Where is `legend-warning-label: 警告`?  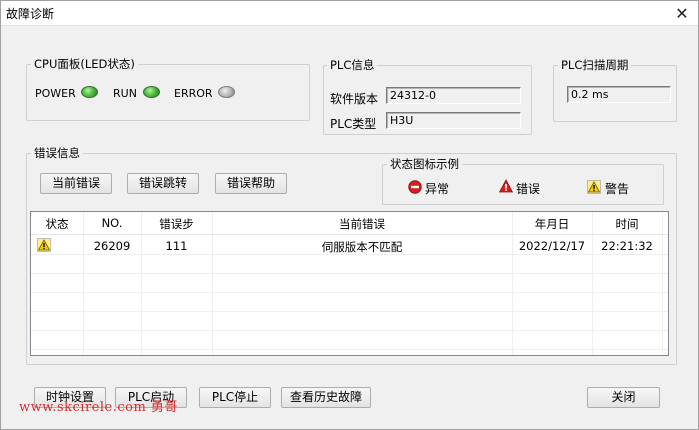 legend-warning-label: 警告 is located at coordinates (617, 189).